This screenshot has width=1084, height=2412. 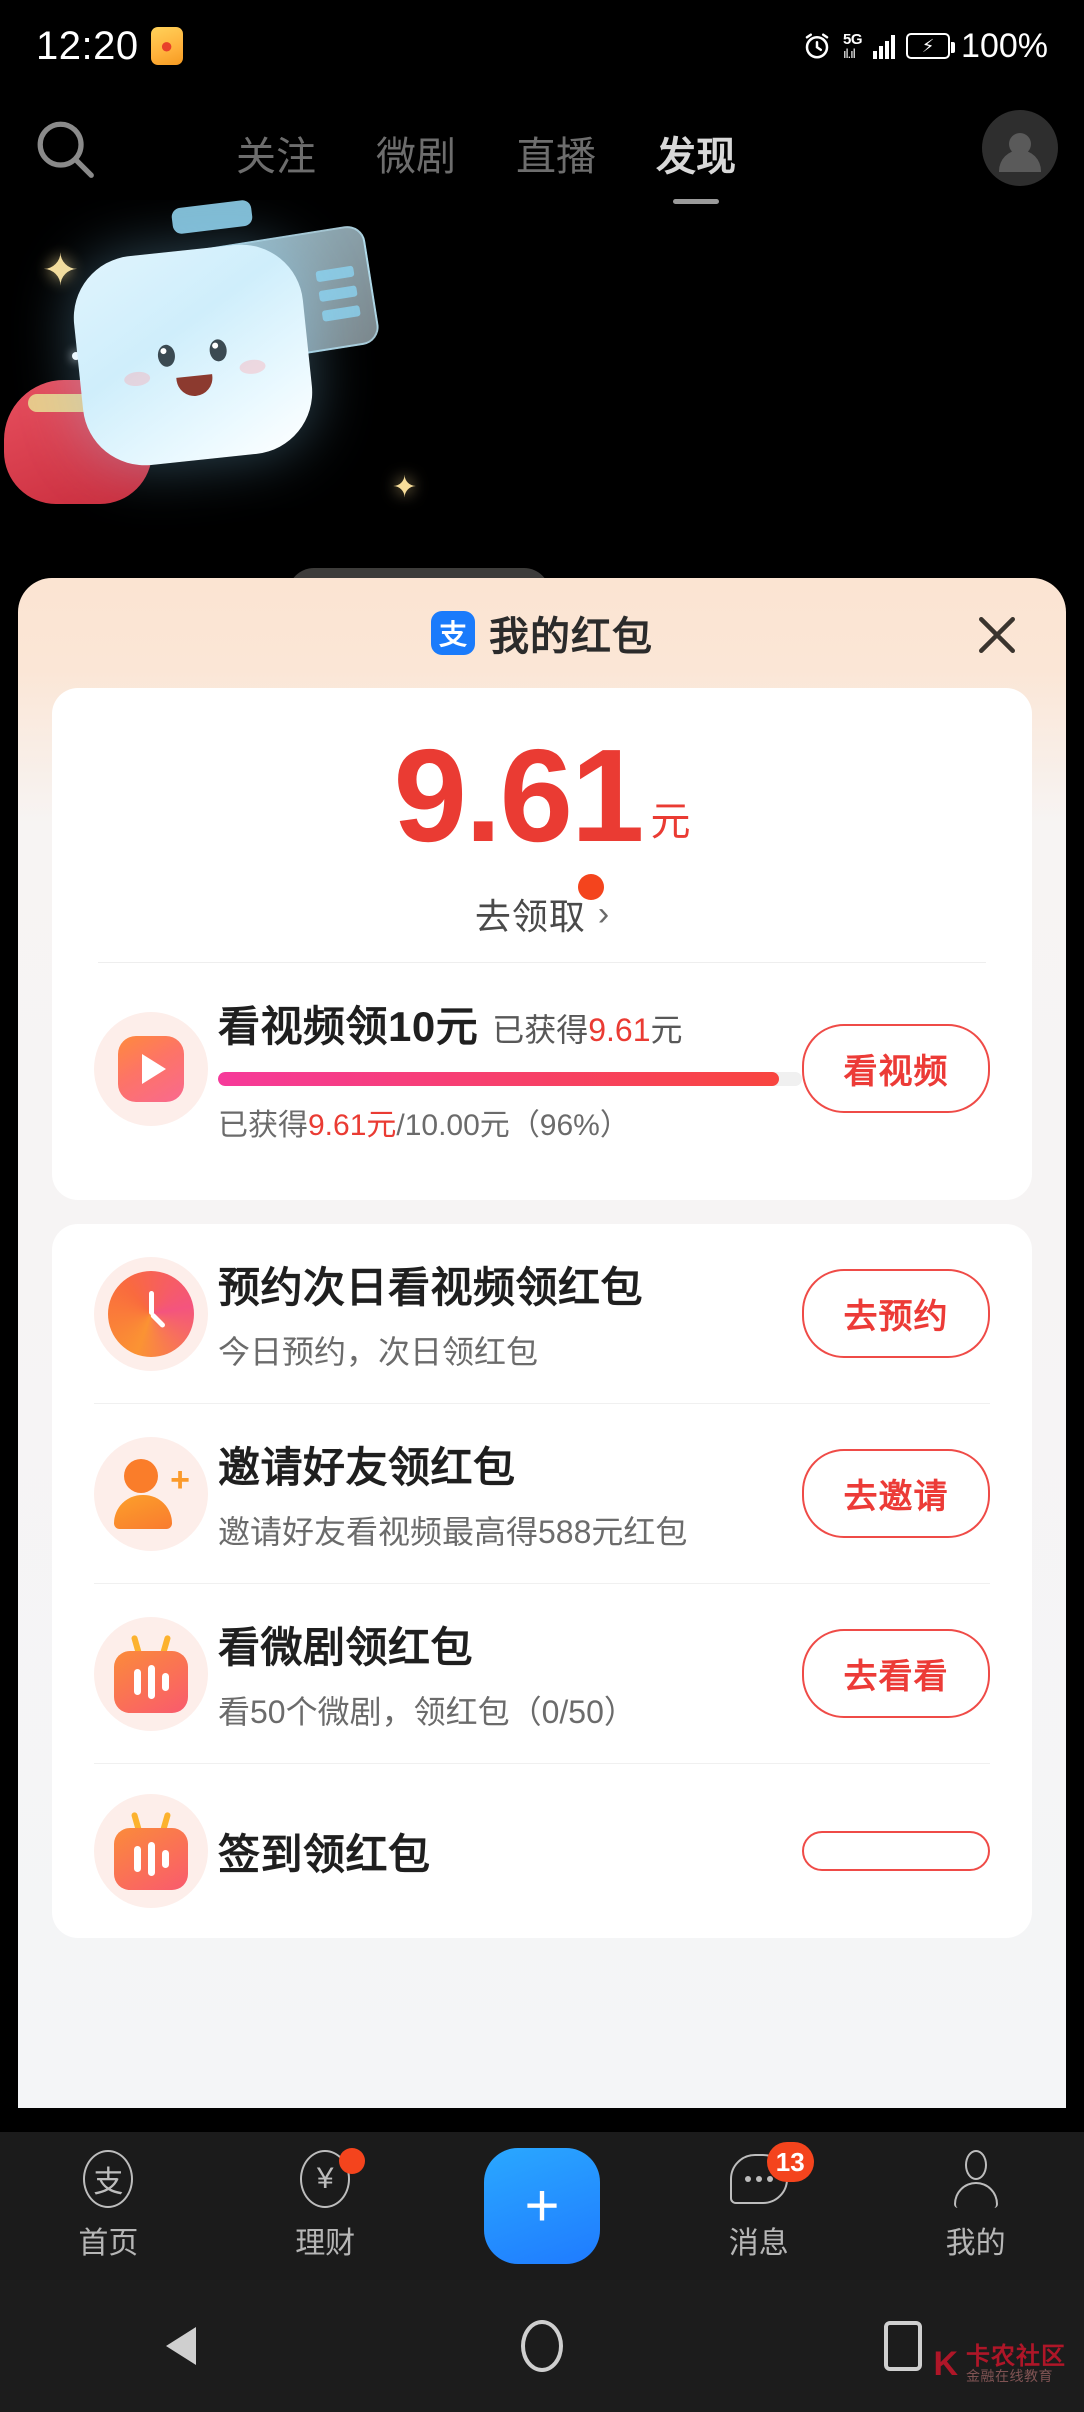 I want to click on message-badge: 13, so click(x=790, y=2162).